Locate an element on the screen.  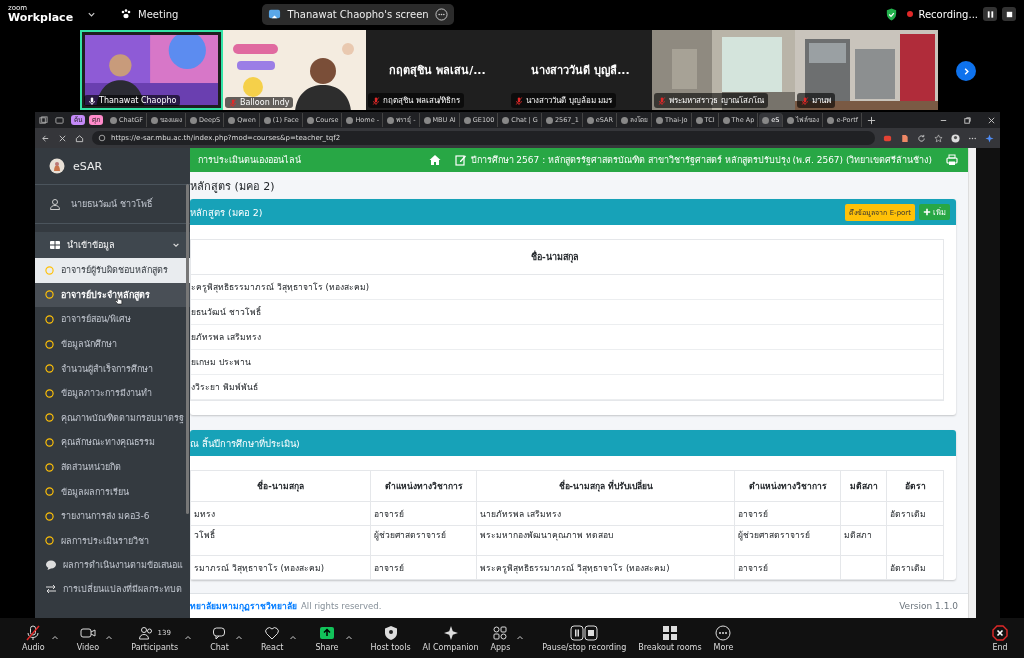
host-button: Host tools is located at coordinates (390, 638).